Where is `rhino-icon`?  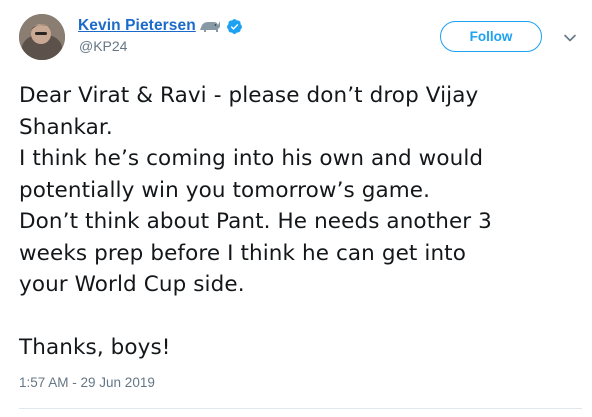
rhino-icon is located at coordinates (210, 26).